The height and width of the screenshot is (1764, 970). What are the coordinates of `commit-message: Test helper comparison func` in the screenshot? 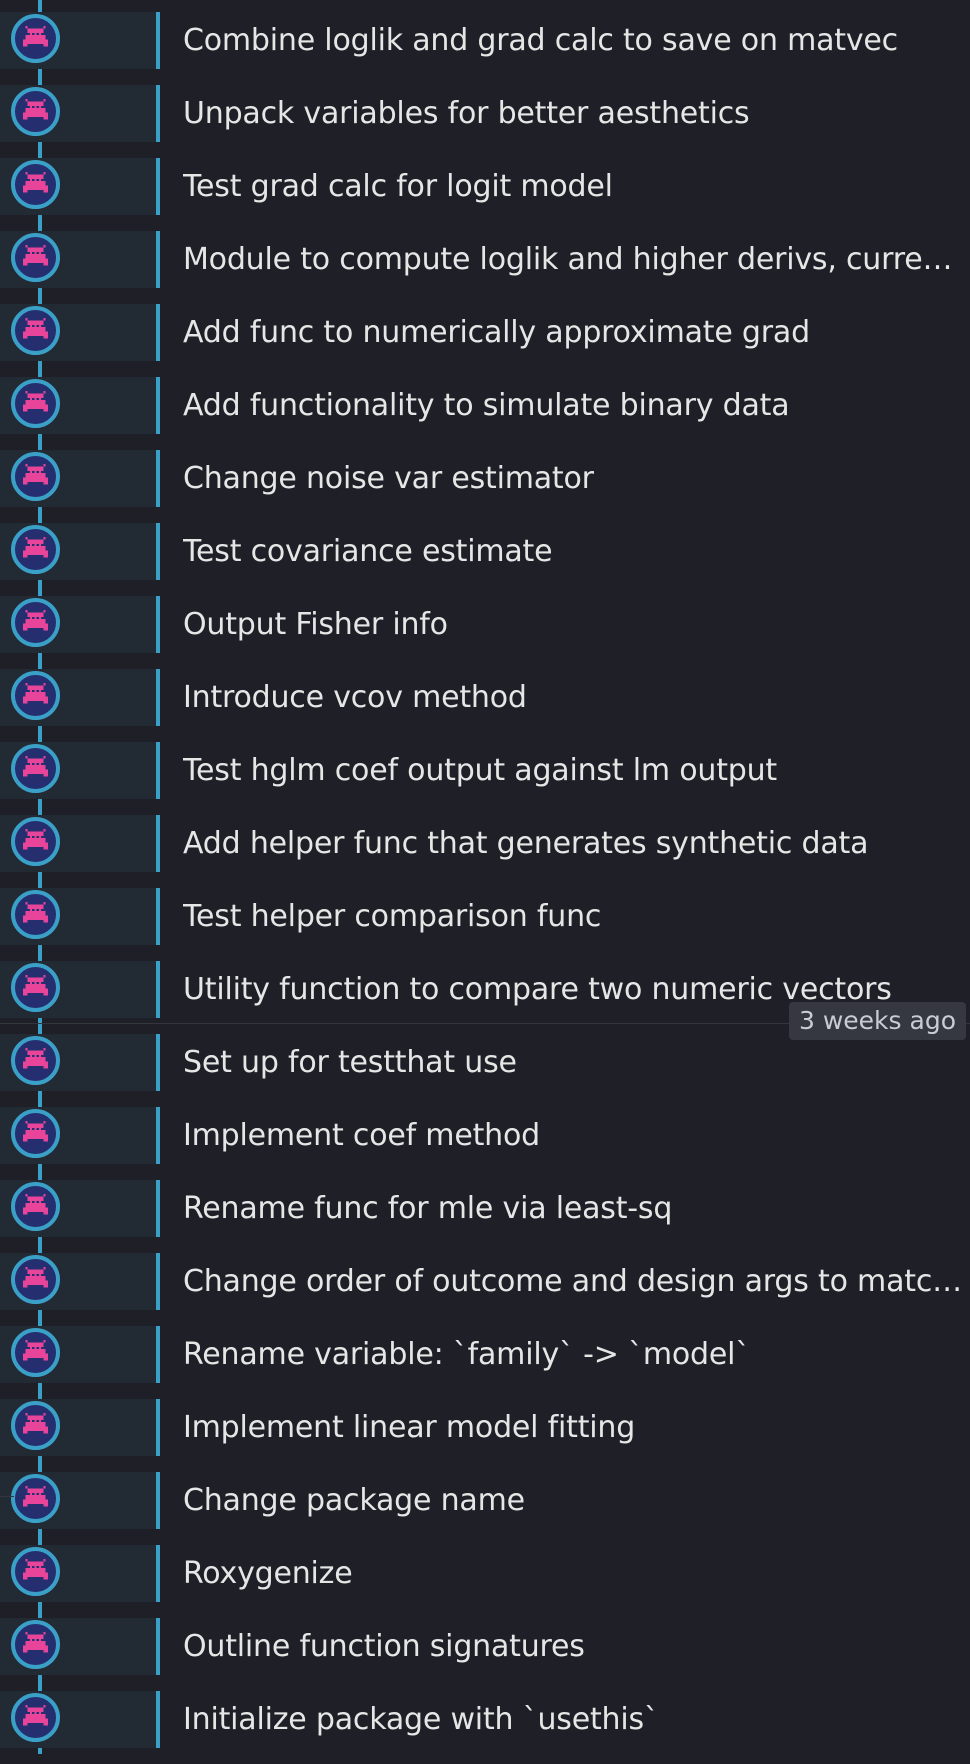 It's located at (574, 916).